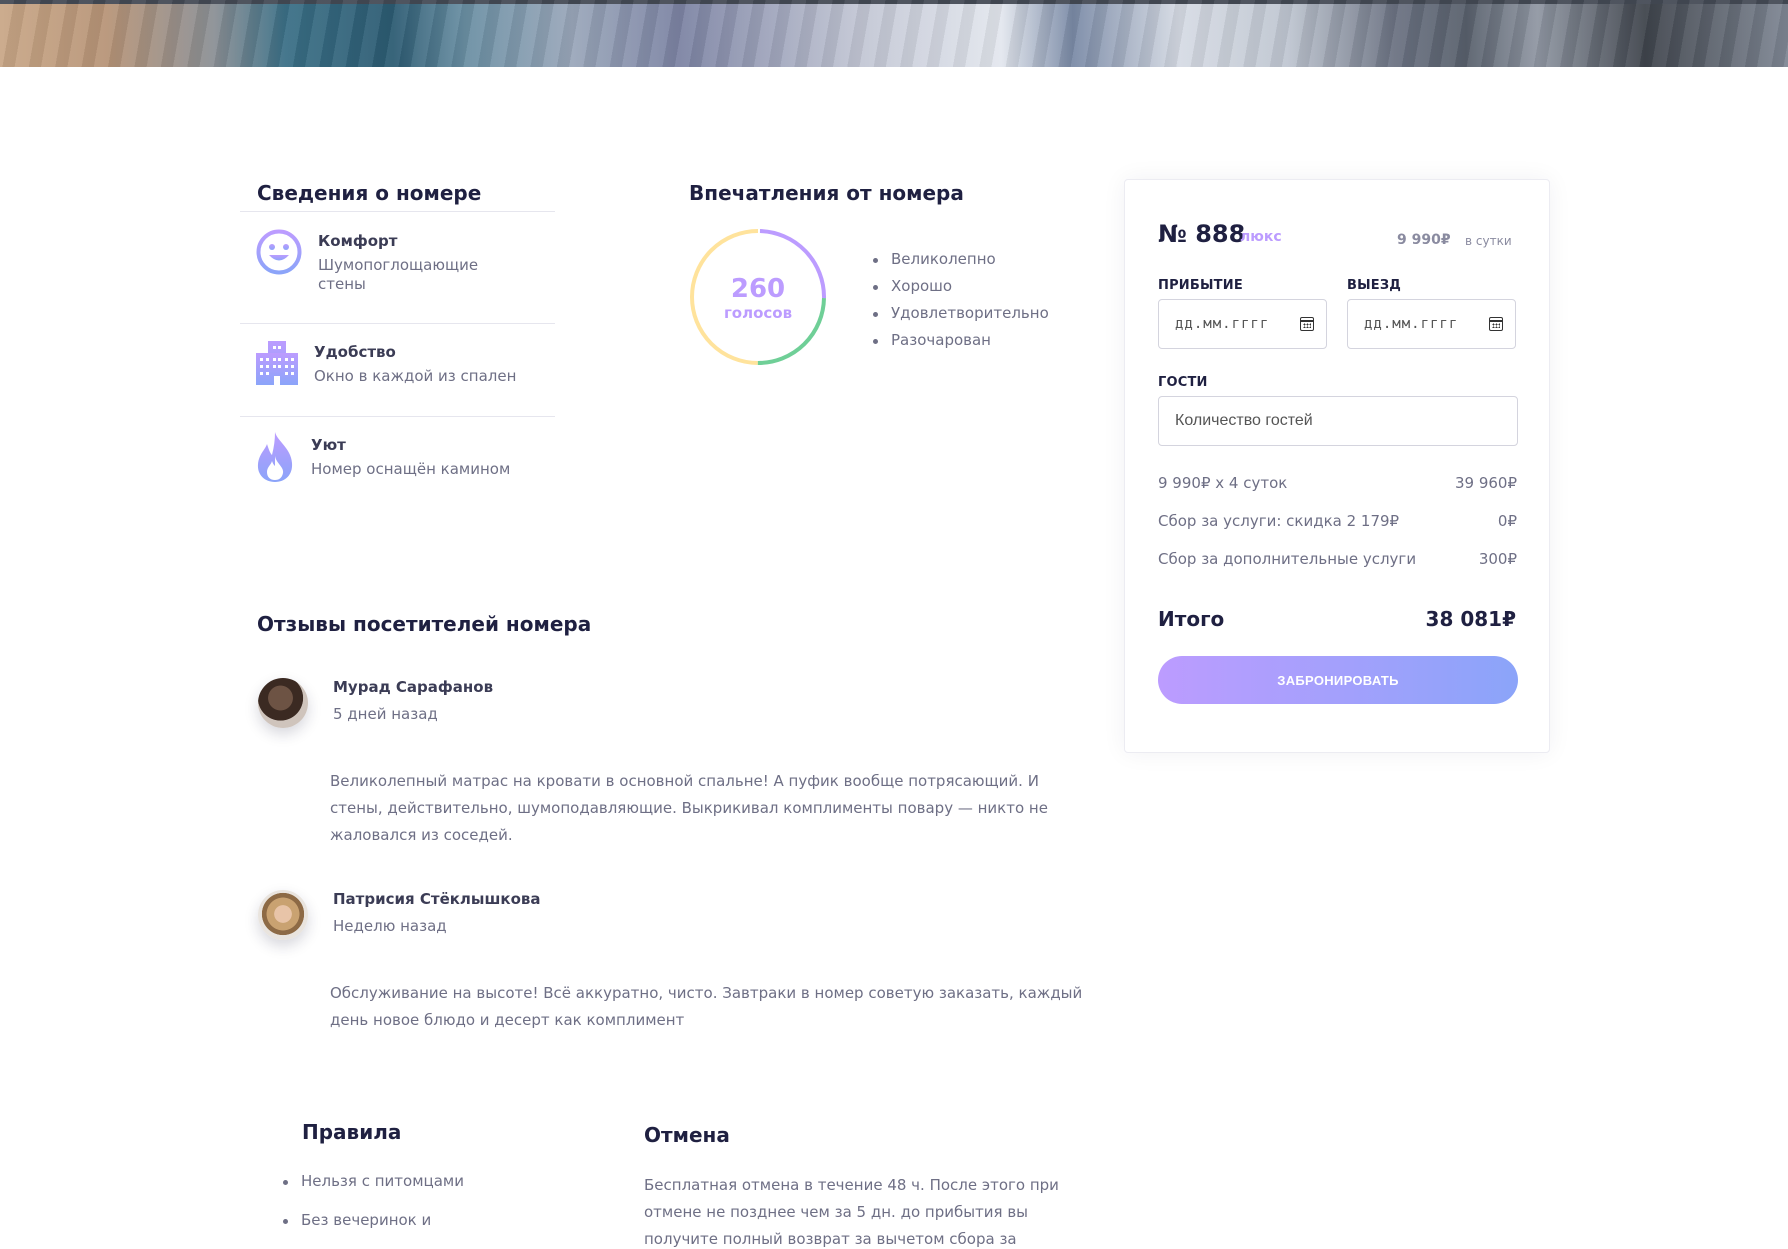 The height and width of the screenshot is (1249, 1788). Describe the element at coordinates (1337, 483) in the screenshot. I see `price-row-nights: 9 990₽ х 4 суток 39 960₽` at that location.